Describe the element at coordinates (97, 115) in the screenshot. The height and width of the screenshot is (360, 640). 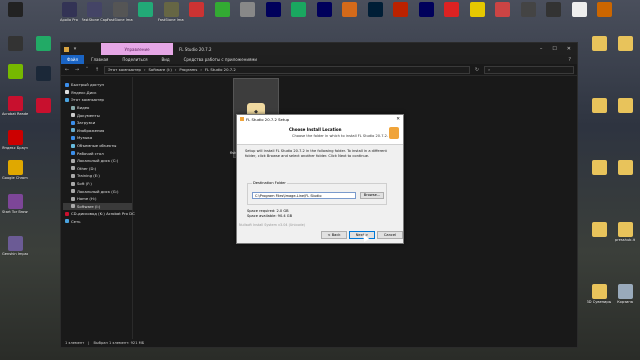
I see `nav-item: Документы` at that location.